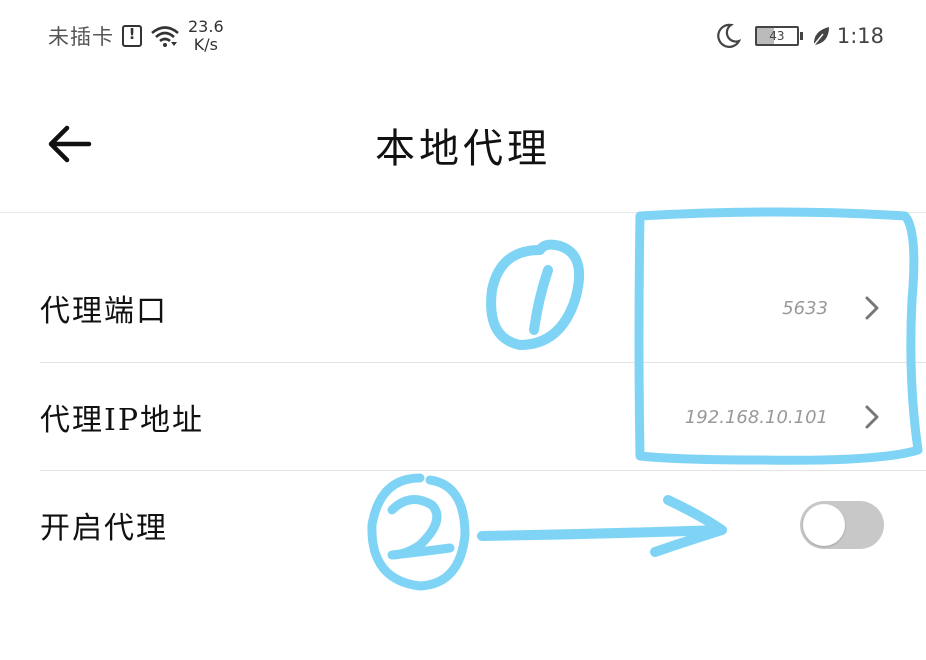  Describe the element at coordinates (205, 44) in the screenshot. I see `network-speed-unit: K/s` at that location.